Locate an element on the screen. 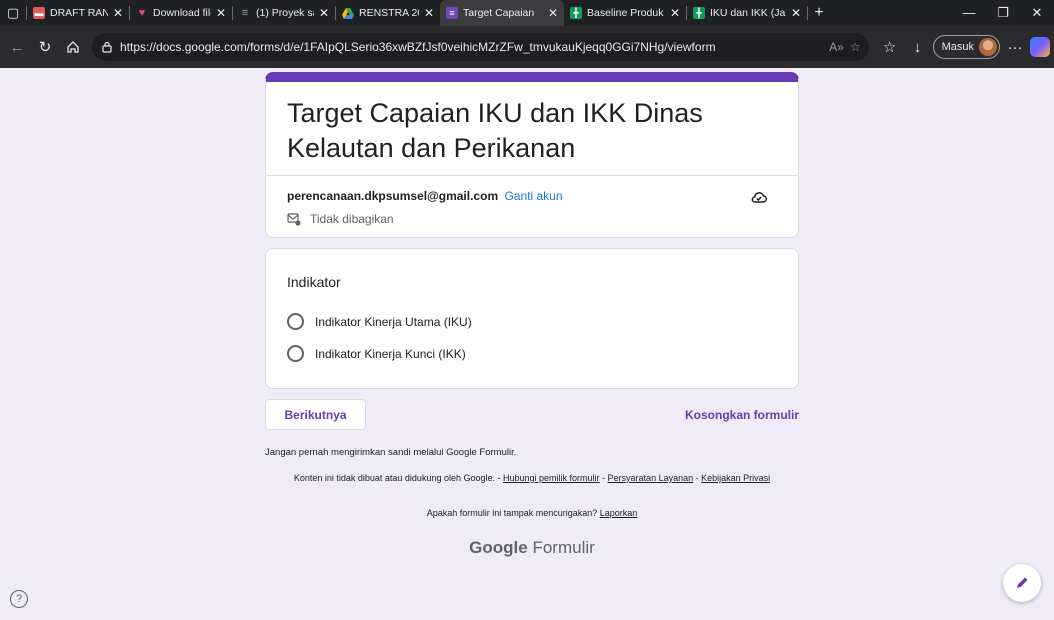  tab-title: DRAFT RANWAI is located at coordinates (79, 13).